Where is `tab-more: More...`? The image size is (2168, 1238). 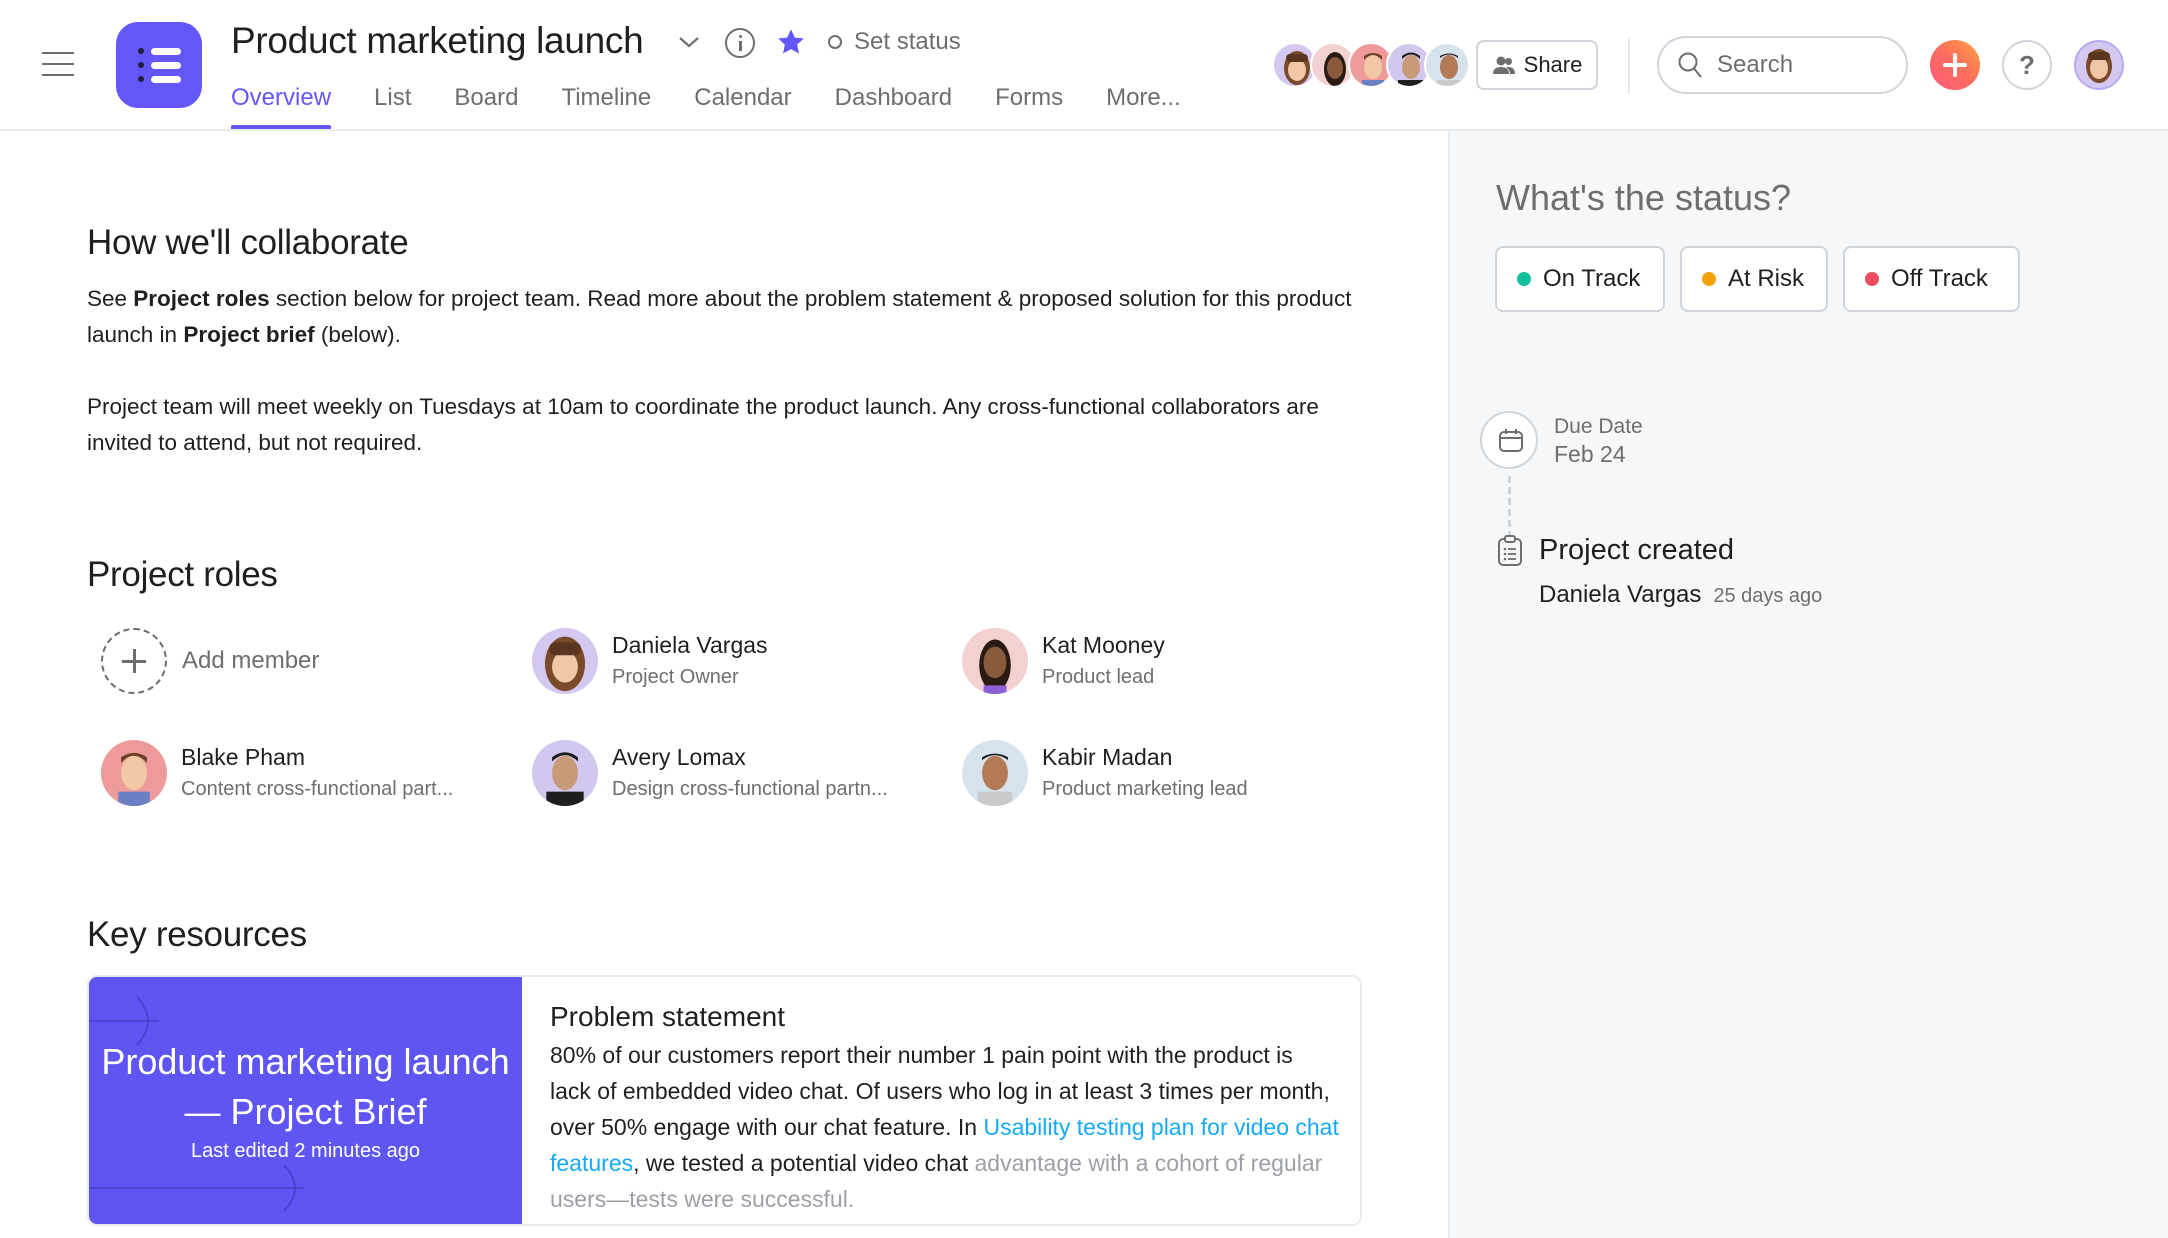
tab-more: More... is located at coordinates (1143, 107).